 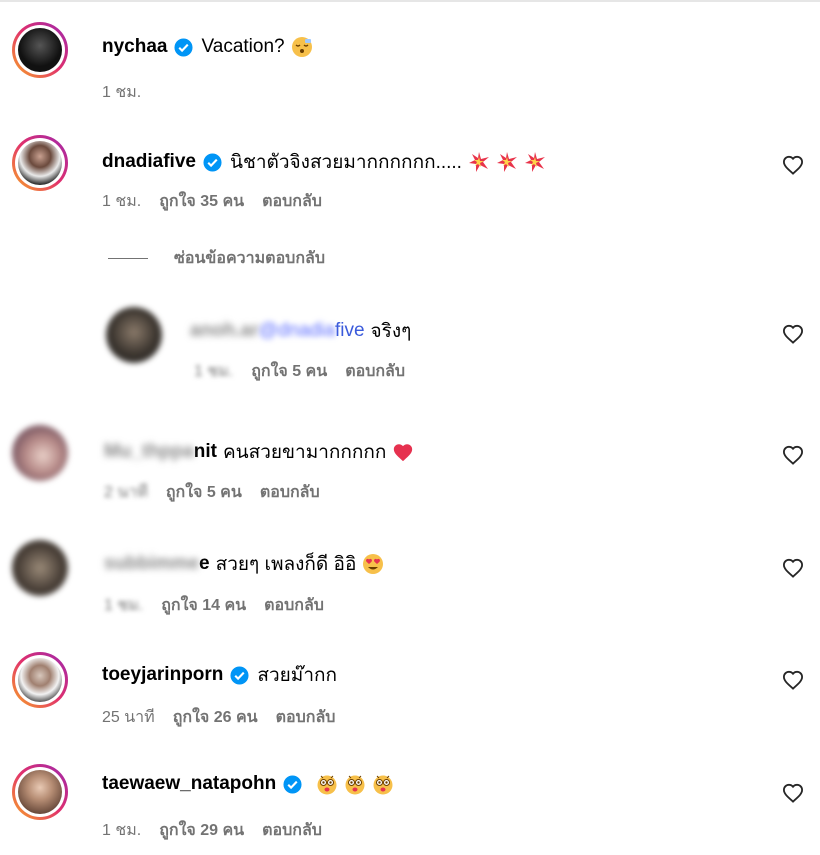 I want to click on comment-text: จริงๆ, so click(x=391, y=331).